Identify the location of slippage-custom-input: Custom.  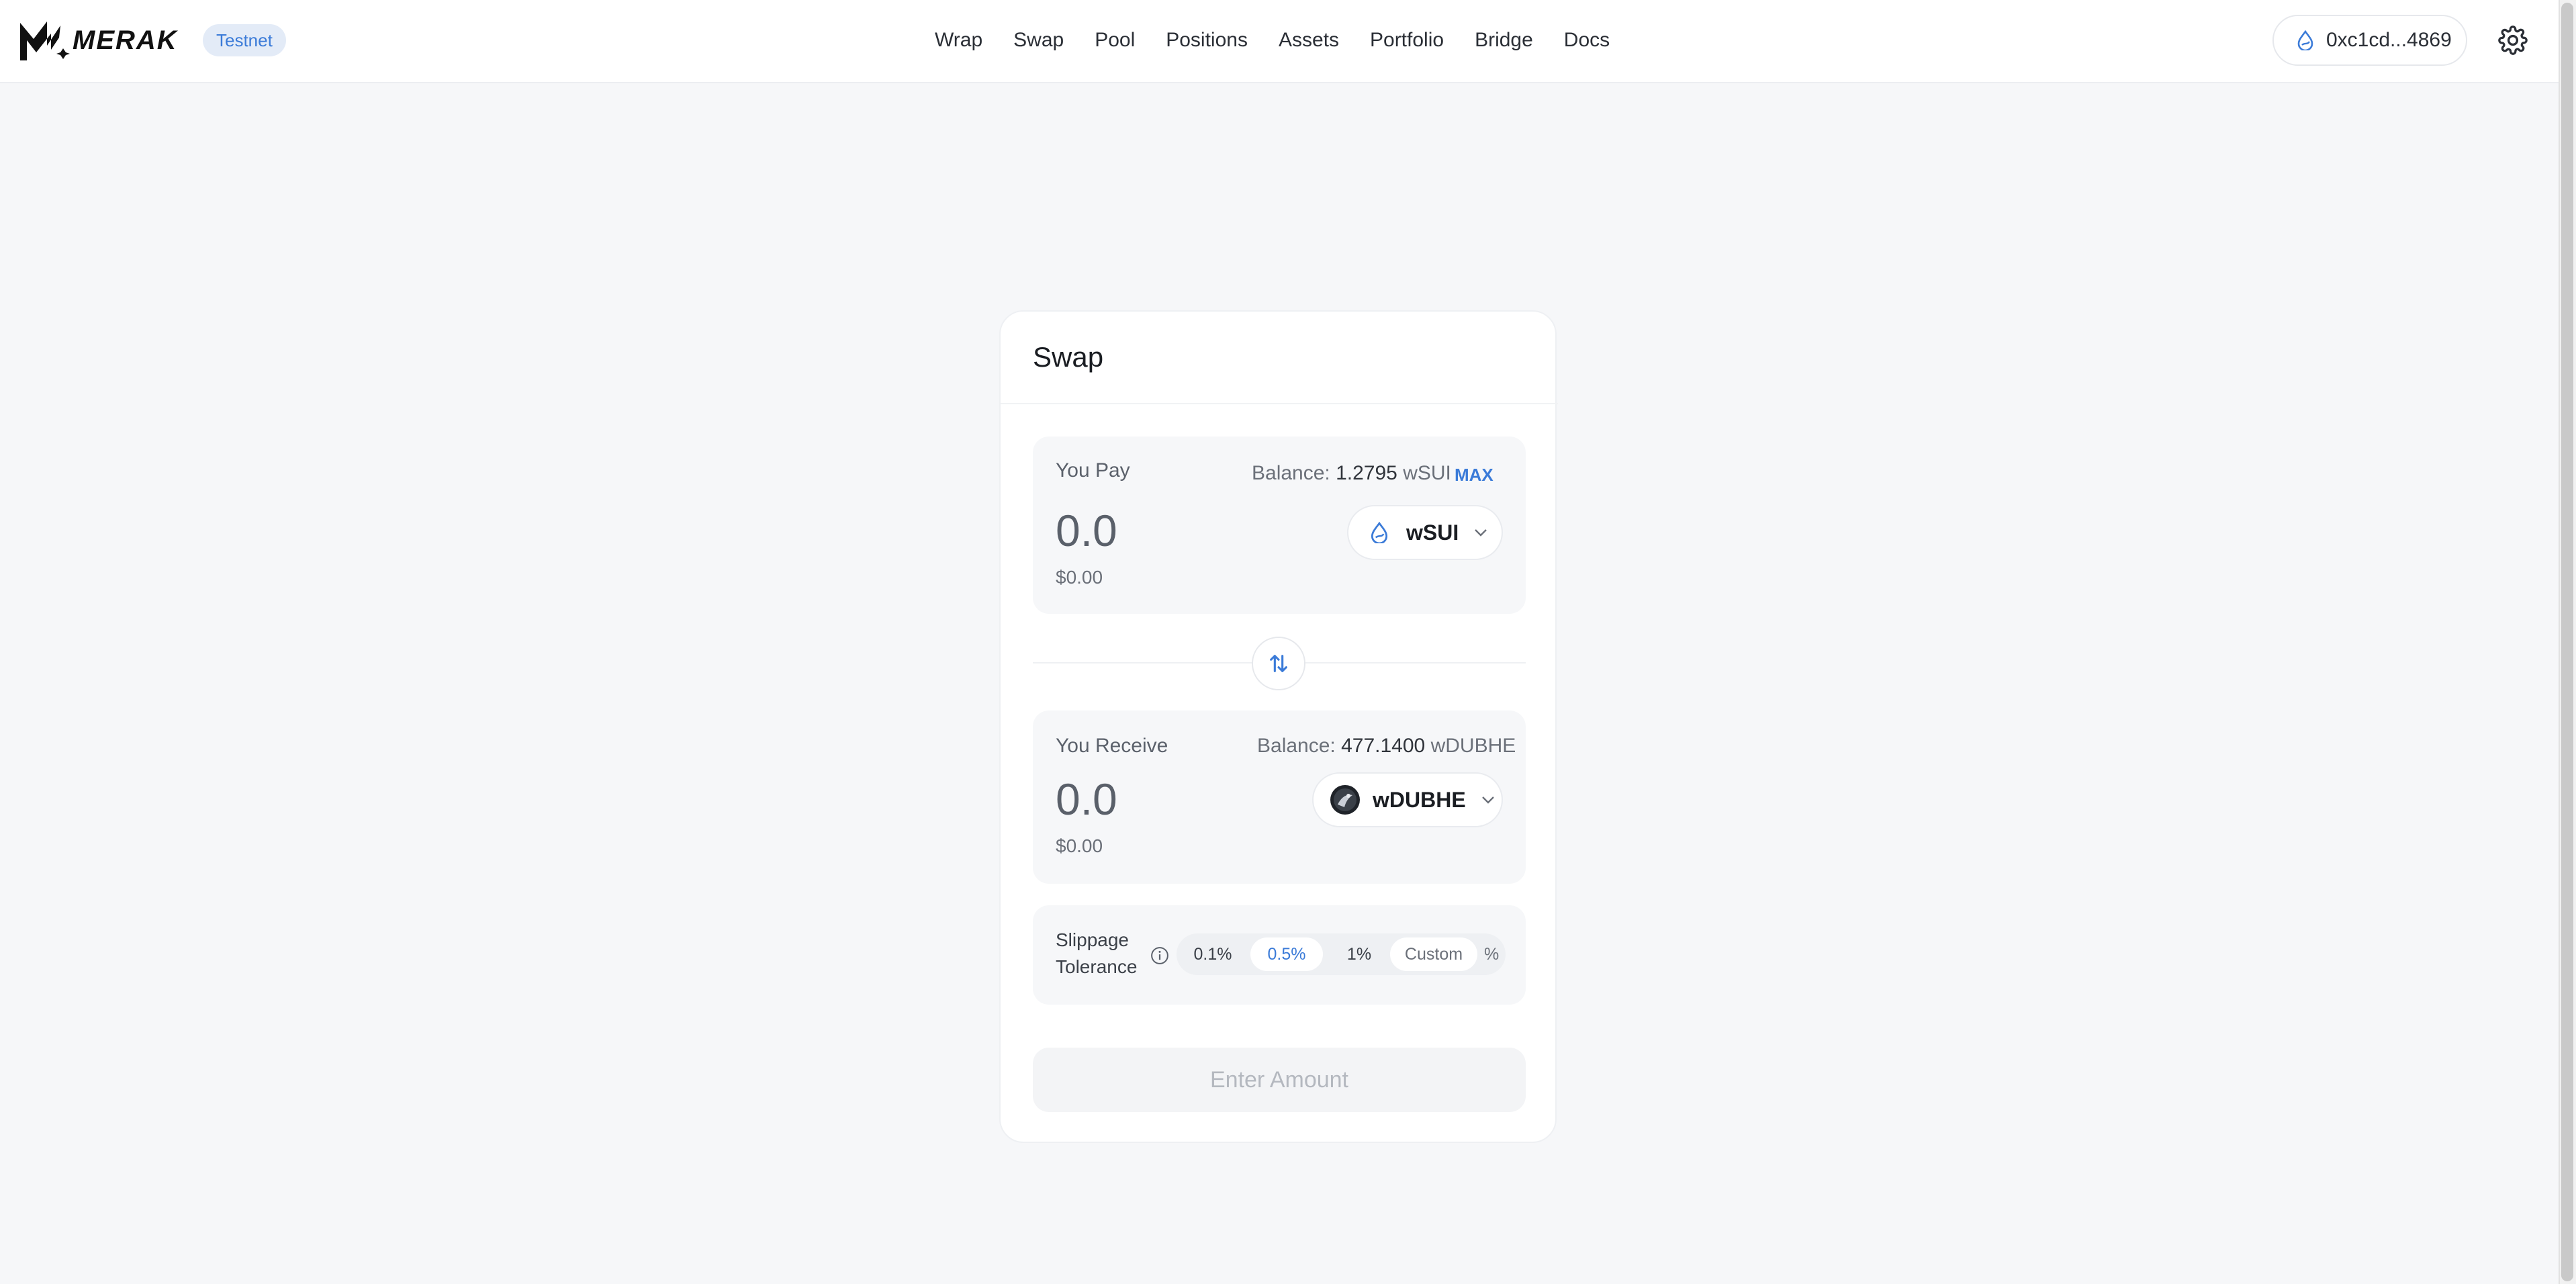
(1433, 954).